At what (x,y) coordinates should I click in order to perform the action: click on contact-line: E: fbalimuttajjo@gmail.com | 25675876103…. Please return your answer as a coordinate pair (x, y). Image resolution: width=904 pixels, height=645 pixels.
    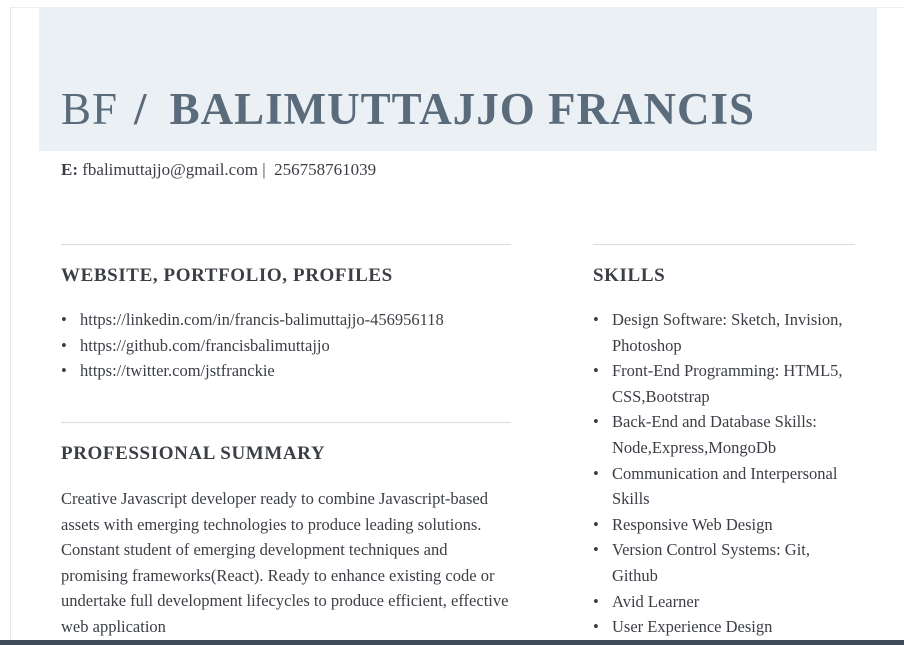
    Looking at the image, I should click on (218, 170).